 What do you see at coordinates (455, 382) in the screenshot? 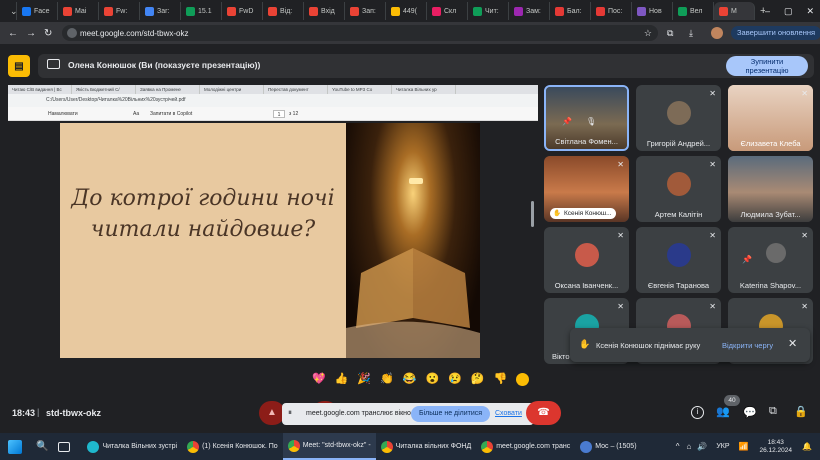
I see `reaction-emoji-button: 😢` at bounding box center [455, 382].